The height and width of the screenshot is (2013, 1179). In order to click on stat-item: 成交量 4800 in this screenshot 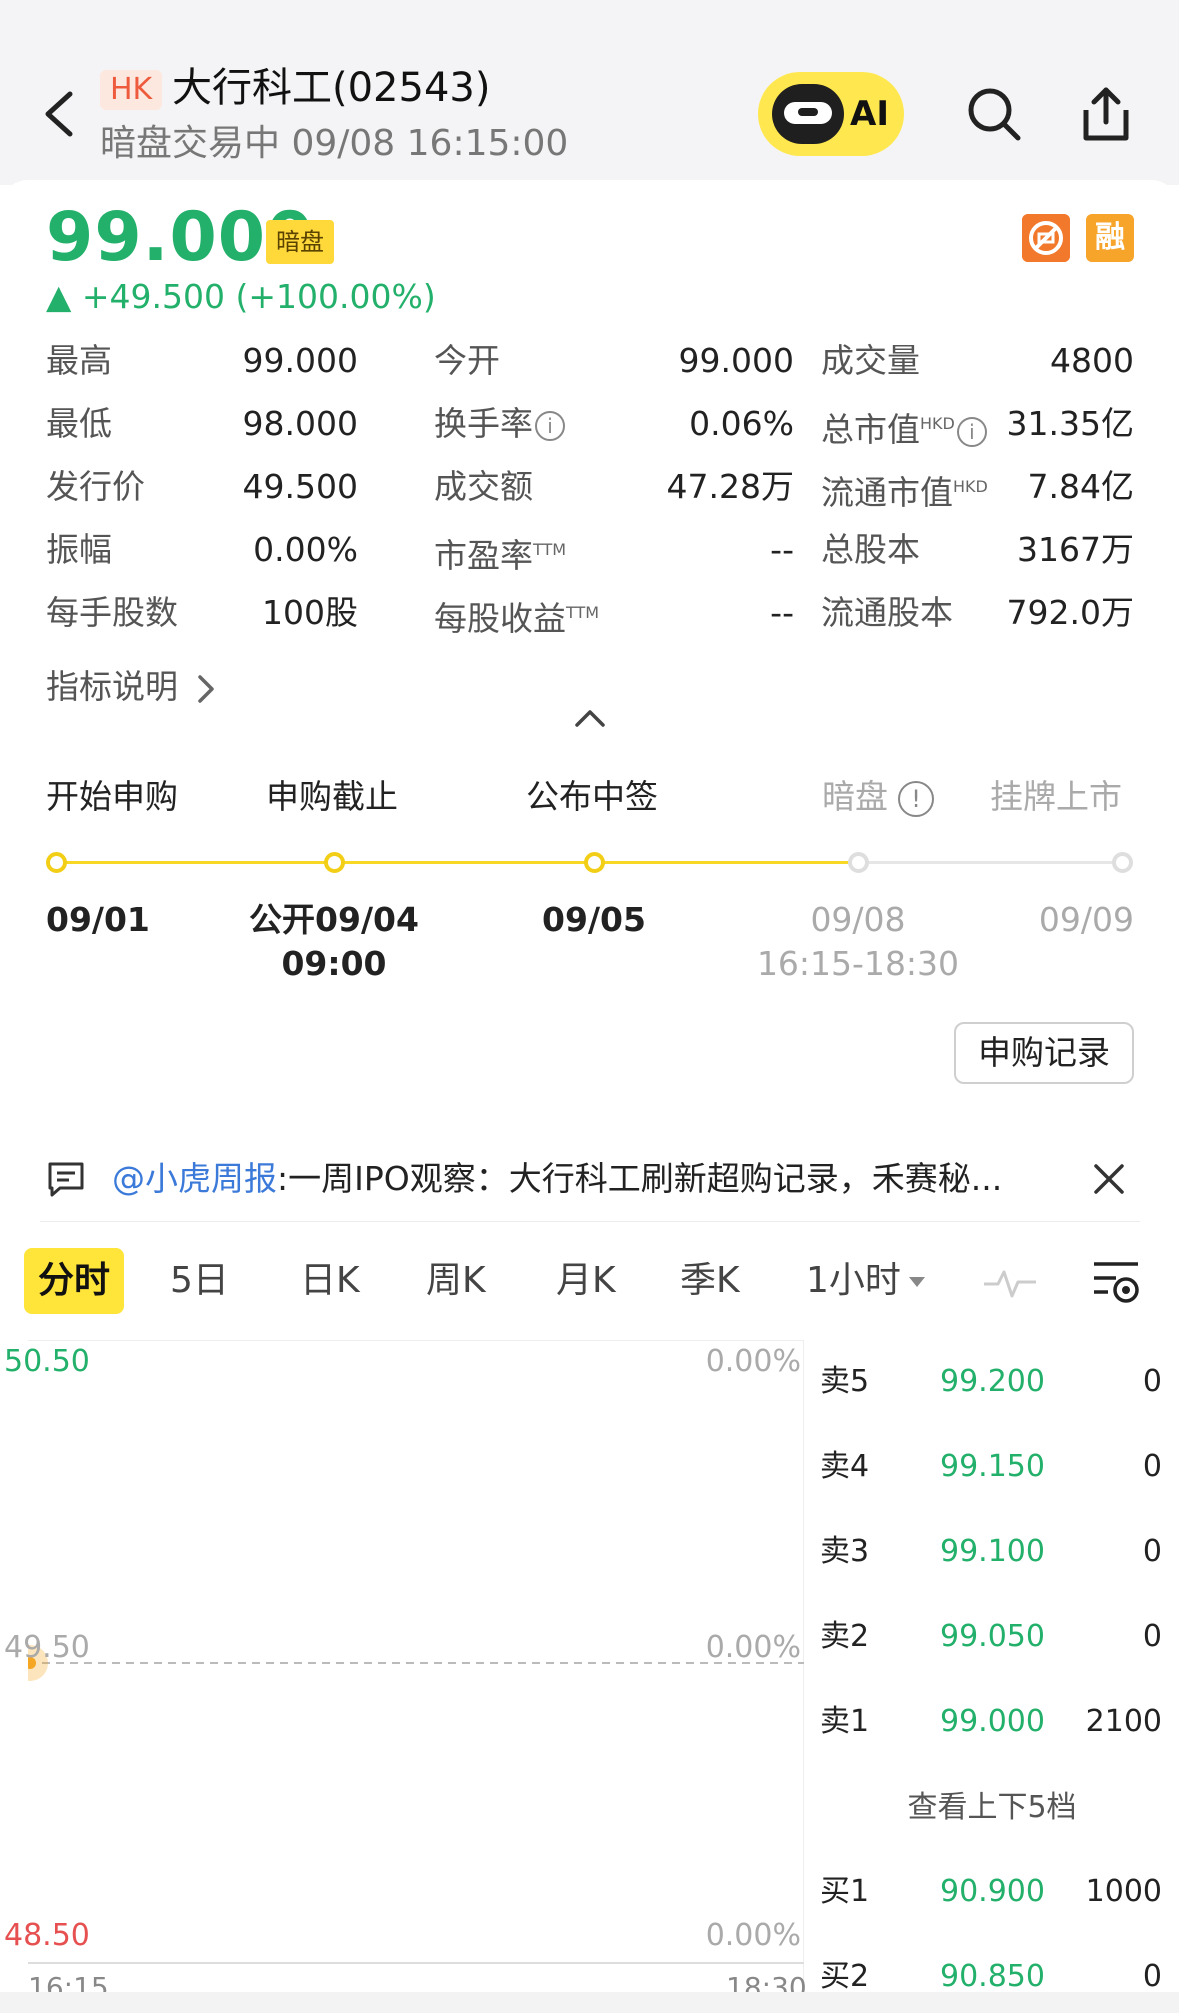, I will do `click(977, 367)`.